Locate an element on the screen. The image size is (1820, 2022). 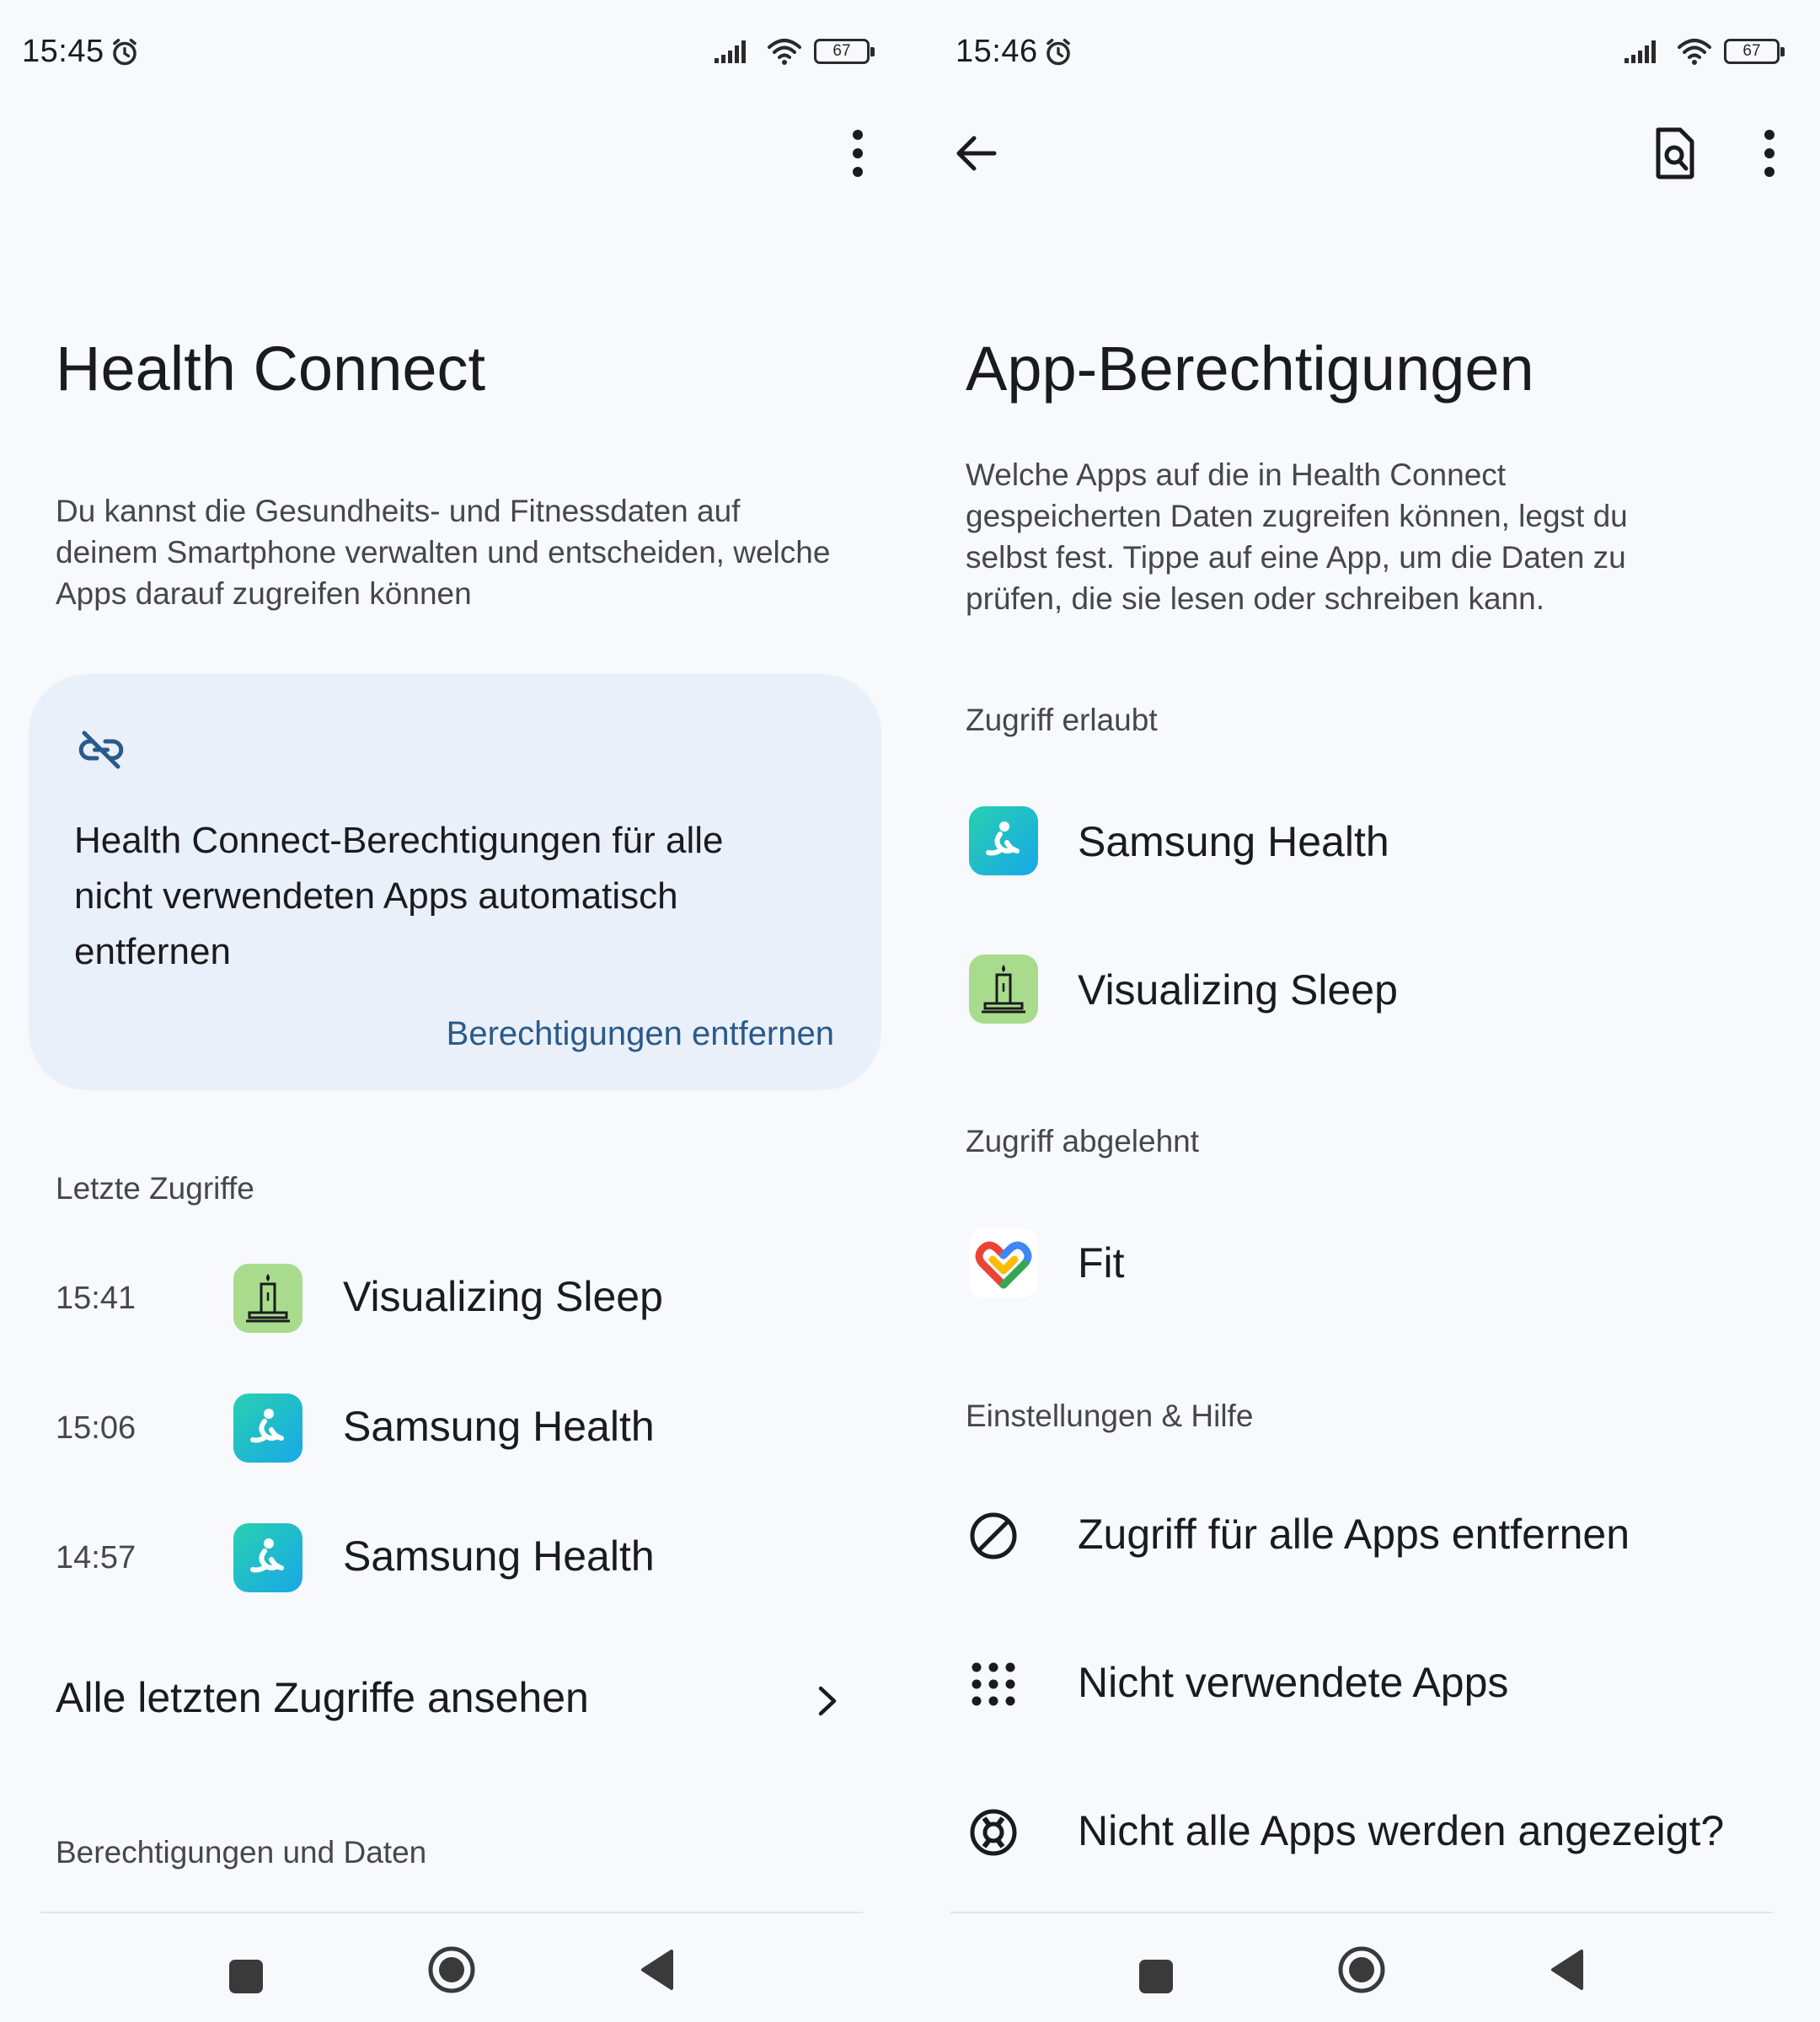
app-row-fit: Fit is located at coordinates (1365, 1266).